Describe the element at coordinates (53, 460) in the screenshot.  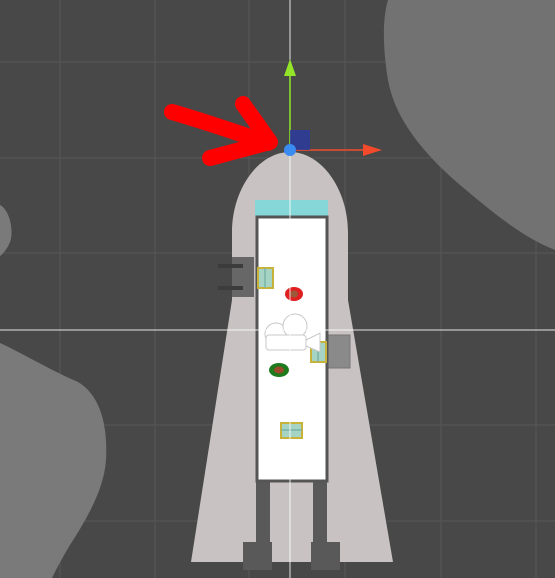
I see `background-cloud-left` at that location.